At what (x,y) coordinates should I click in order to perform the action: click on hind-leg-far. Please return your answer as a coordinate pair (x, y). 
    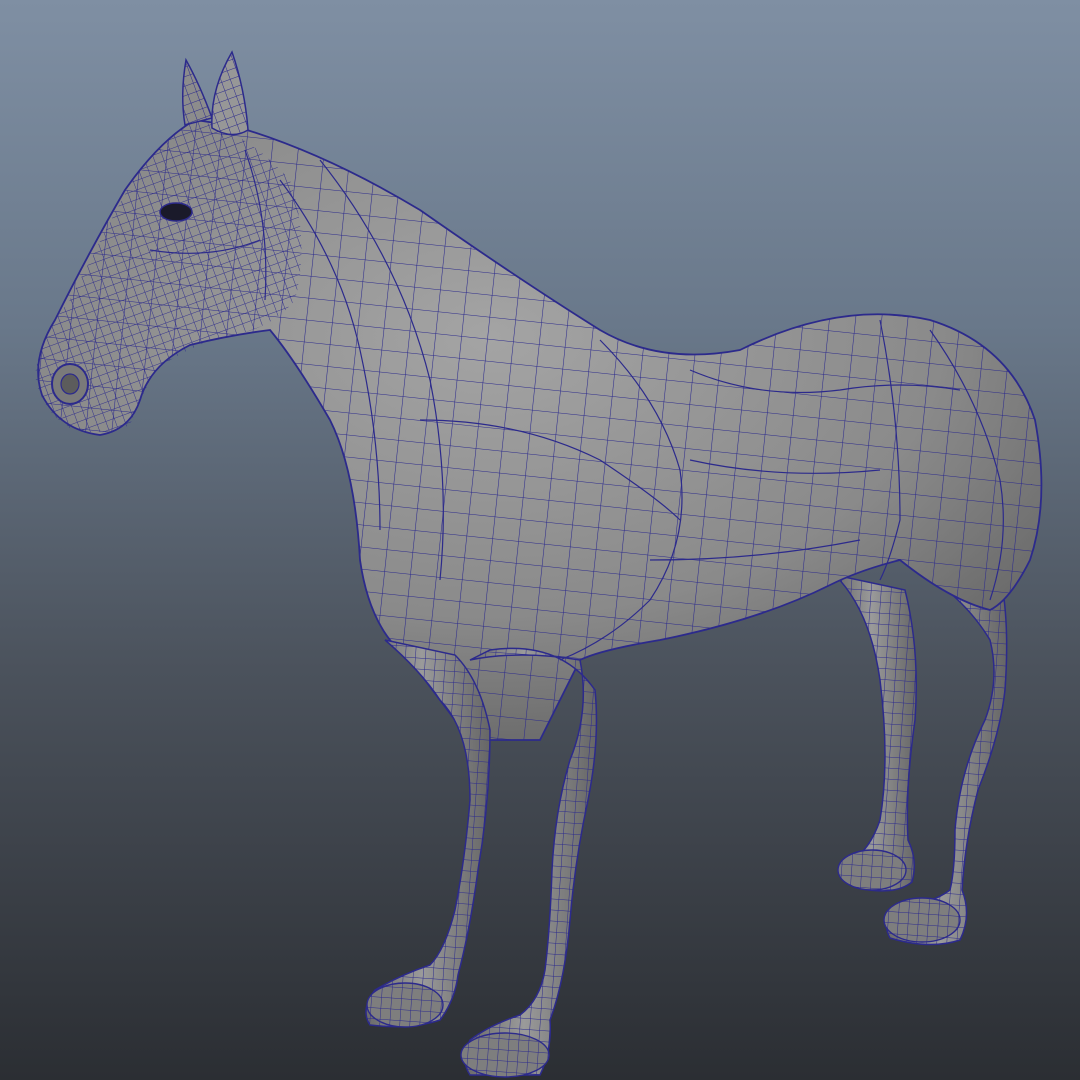
    Looking at the image, I should click on (874, 732).